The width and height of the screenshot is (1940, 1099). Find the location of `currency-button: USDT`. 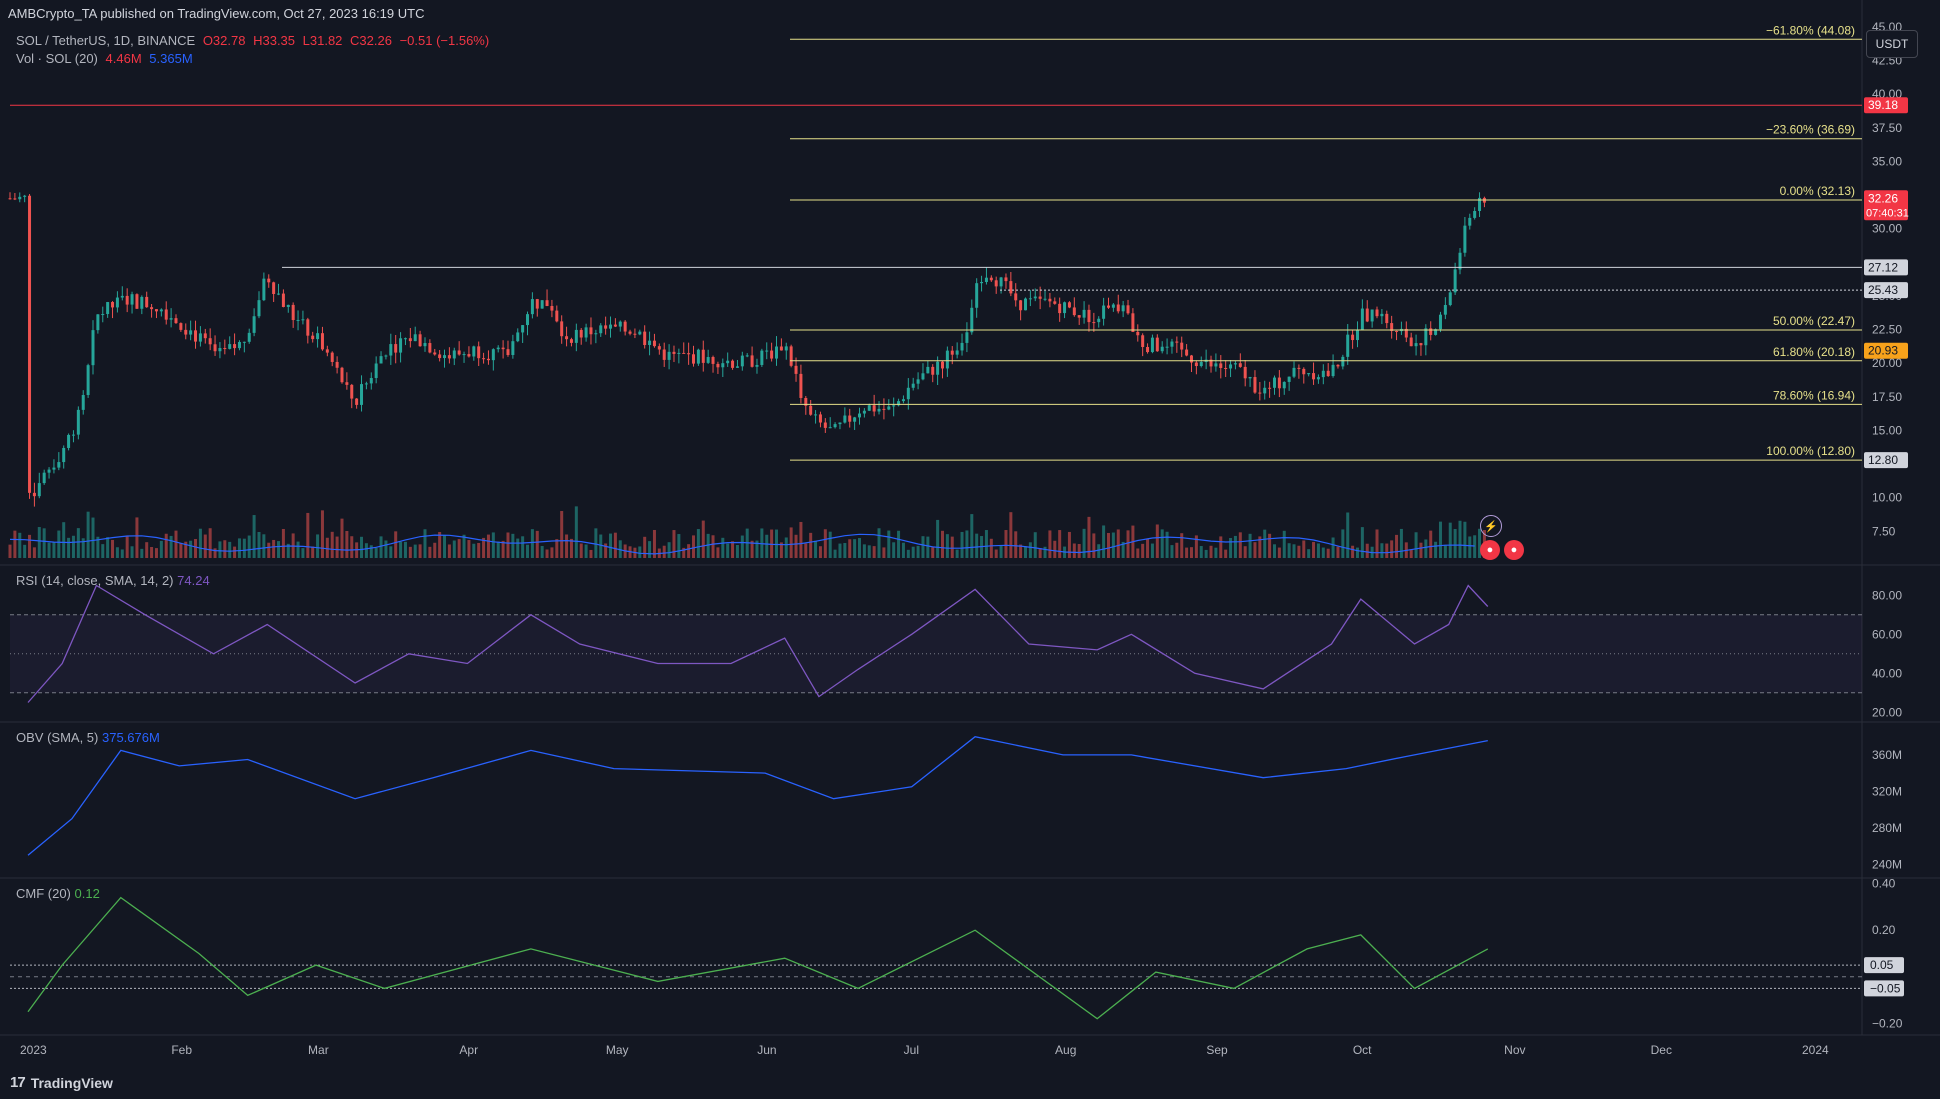

currency-button: USDT is located at coordinates (1892, 44).